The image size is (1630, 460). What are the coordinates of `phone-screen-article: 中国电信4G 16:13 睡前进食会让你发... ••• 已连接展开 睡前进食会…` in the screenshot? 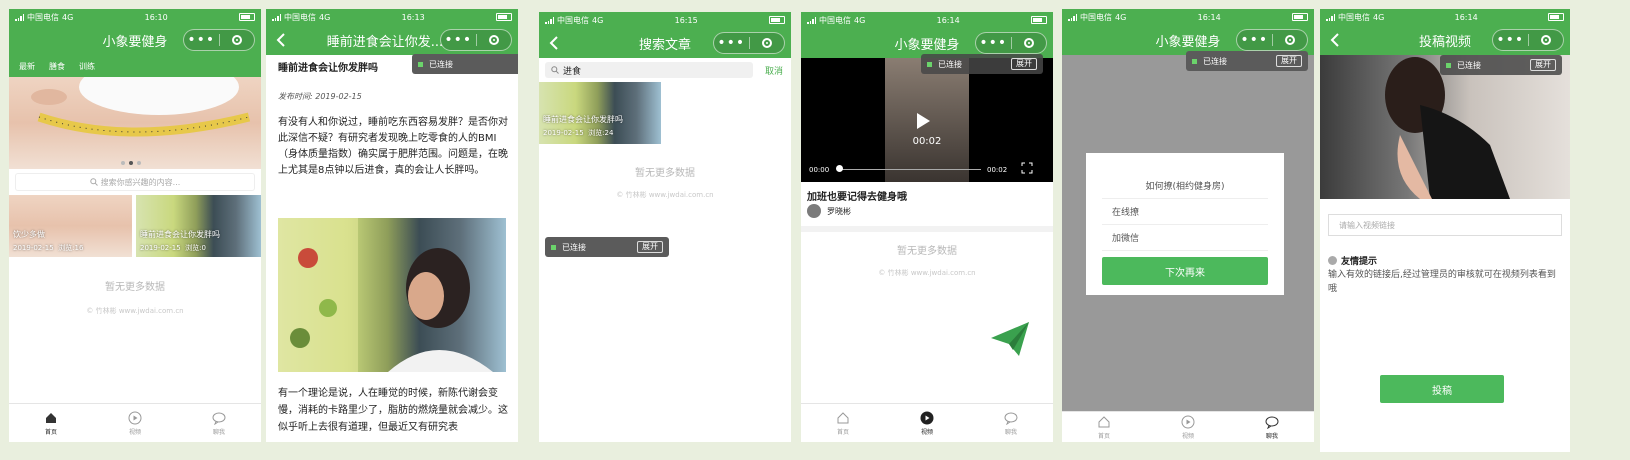 It's located at (392, 225).